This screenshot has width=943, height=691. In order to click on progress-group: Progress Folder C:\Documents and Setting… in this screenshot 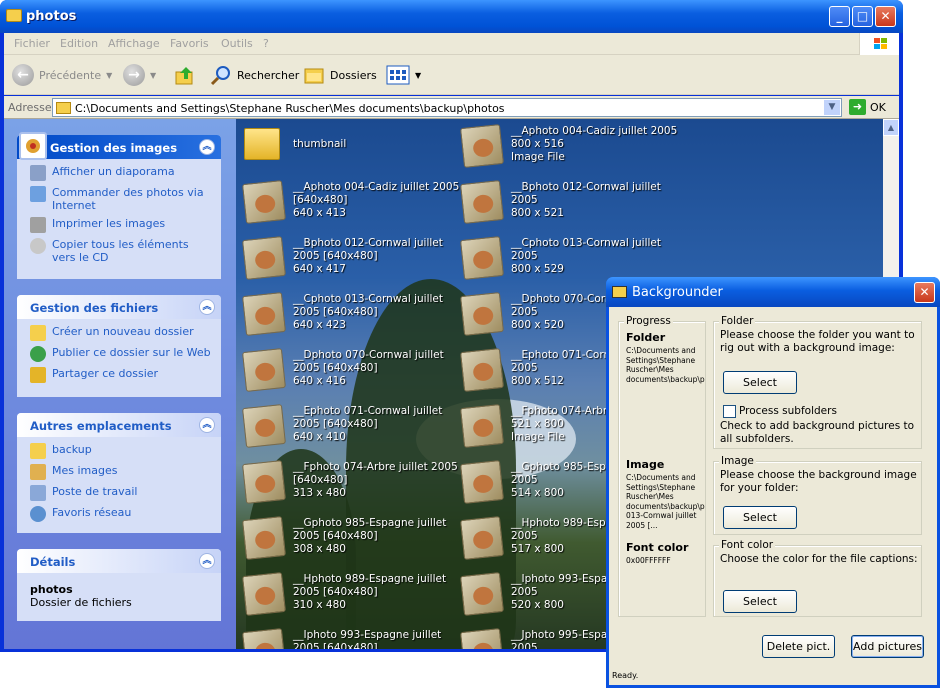, I will do `click(662, 466)`.